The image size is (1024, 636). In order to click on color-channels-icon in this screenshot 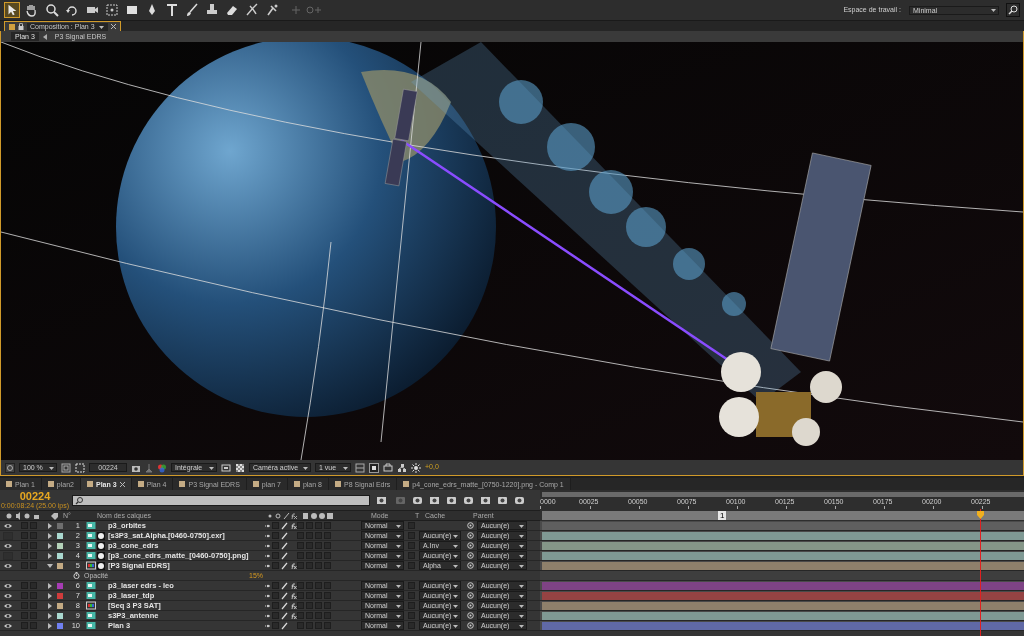, I will do `click(162, 467)`.